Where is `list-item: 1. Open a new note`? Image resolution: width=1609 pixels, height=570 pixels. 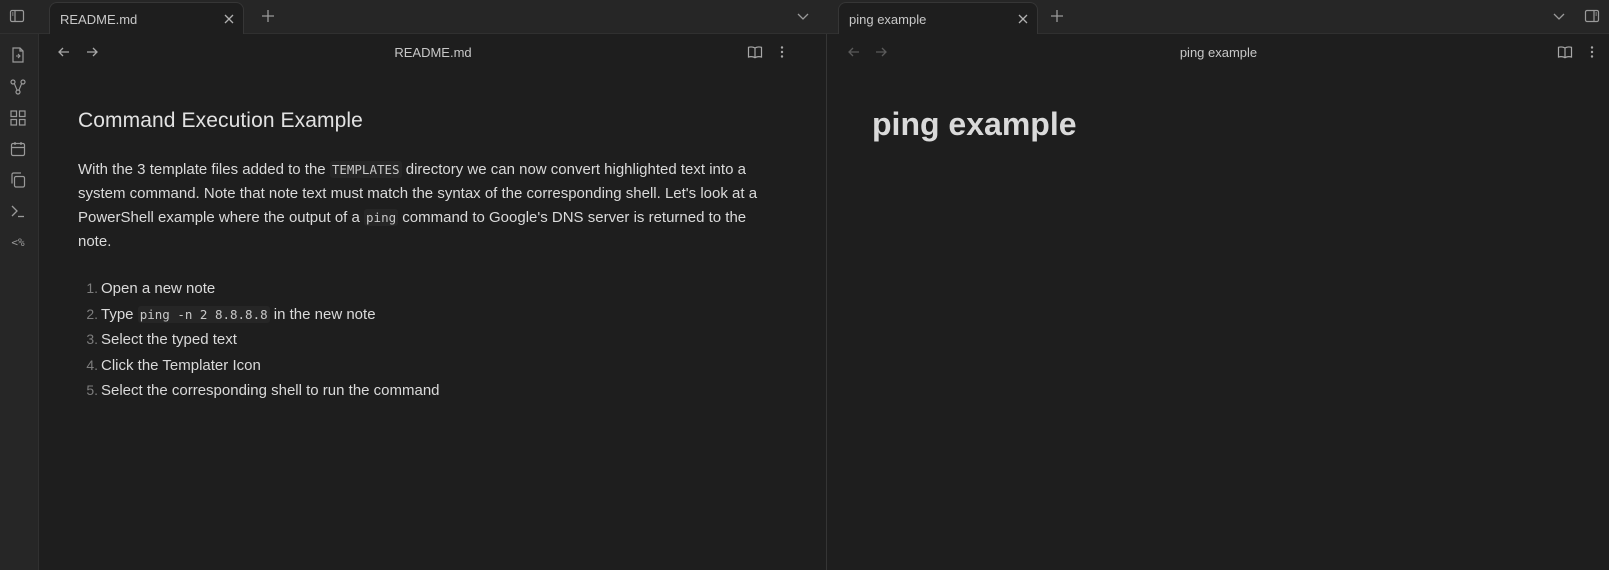
list-item: 1. Open a new note is located at coordinates (259, 289).